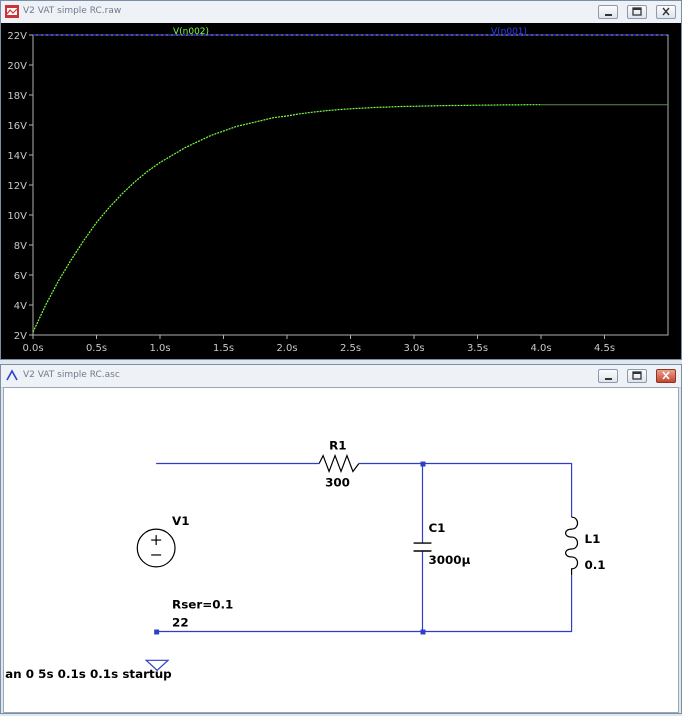 The height and width of the screenshot is (716, 682). What do you see at coordinates (449, 560) in the screenshot?
I see `c1-value: 3000µ` at bounding box center [449, 560].